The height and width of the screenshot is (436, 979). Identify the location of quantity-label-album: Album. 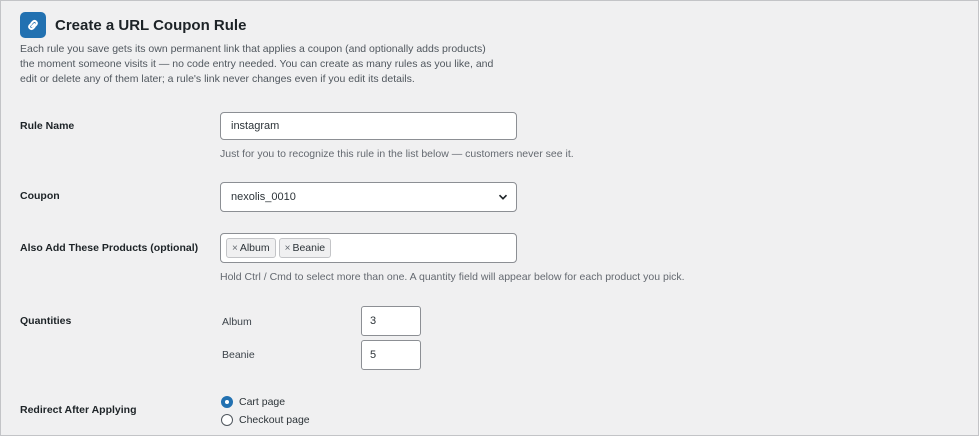
(237, 322).